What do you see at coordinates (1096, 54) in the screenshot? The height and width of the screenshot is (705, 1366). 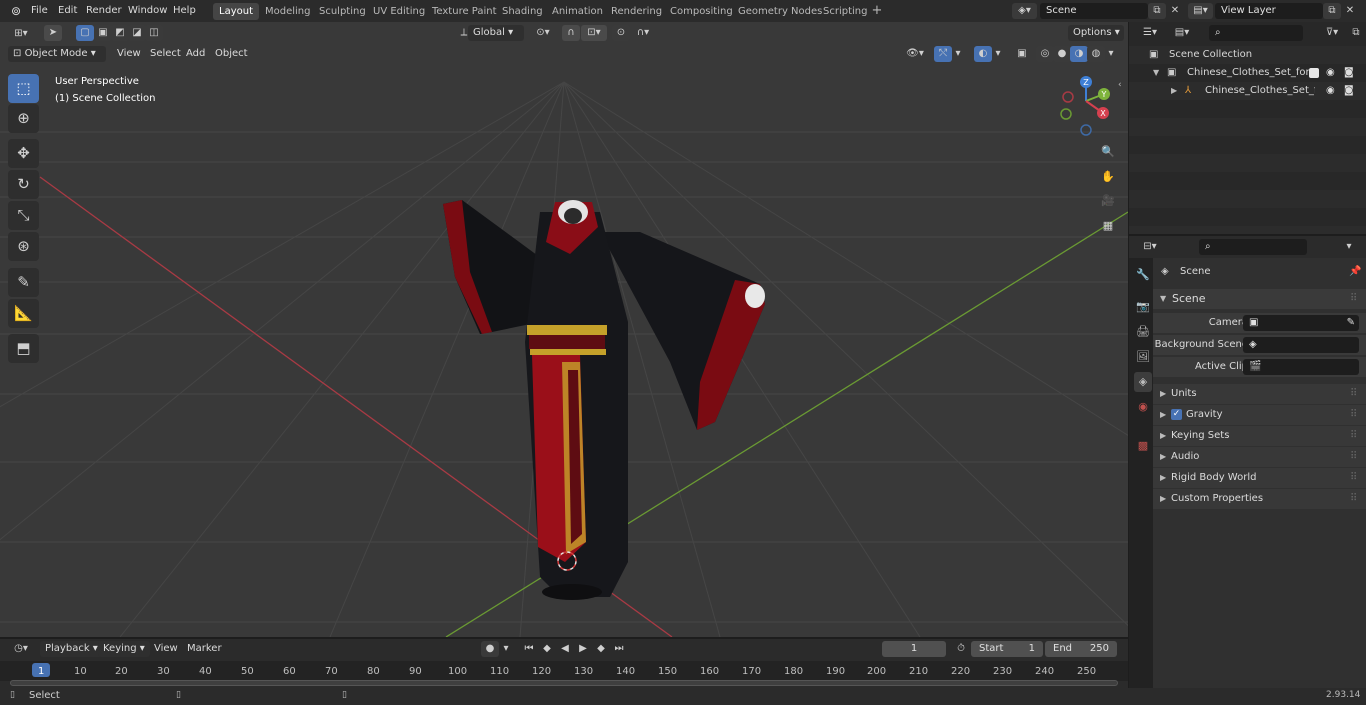 I see `shading-rendered-icon: ◍` at bounding box center [1096, 54].